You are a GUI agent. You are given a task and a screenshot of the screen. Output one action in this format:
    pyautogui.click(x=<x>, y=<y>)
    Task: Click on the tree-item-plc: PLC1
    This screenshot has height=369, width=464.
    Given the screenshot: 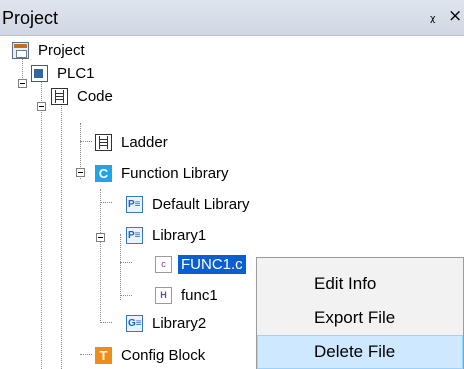 What is the action you would take?
    pyautogui.click(x=64, y=73)
    